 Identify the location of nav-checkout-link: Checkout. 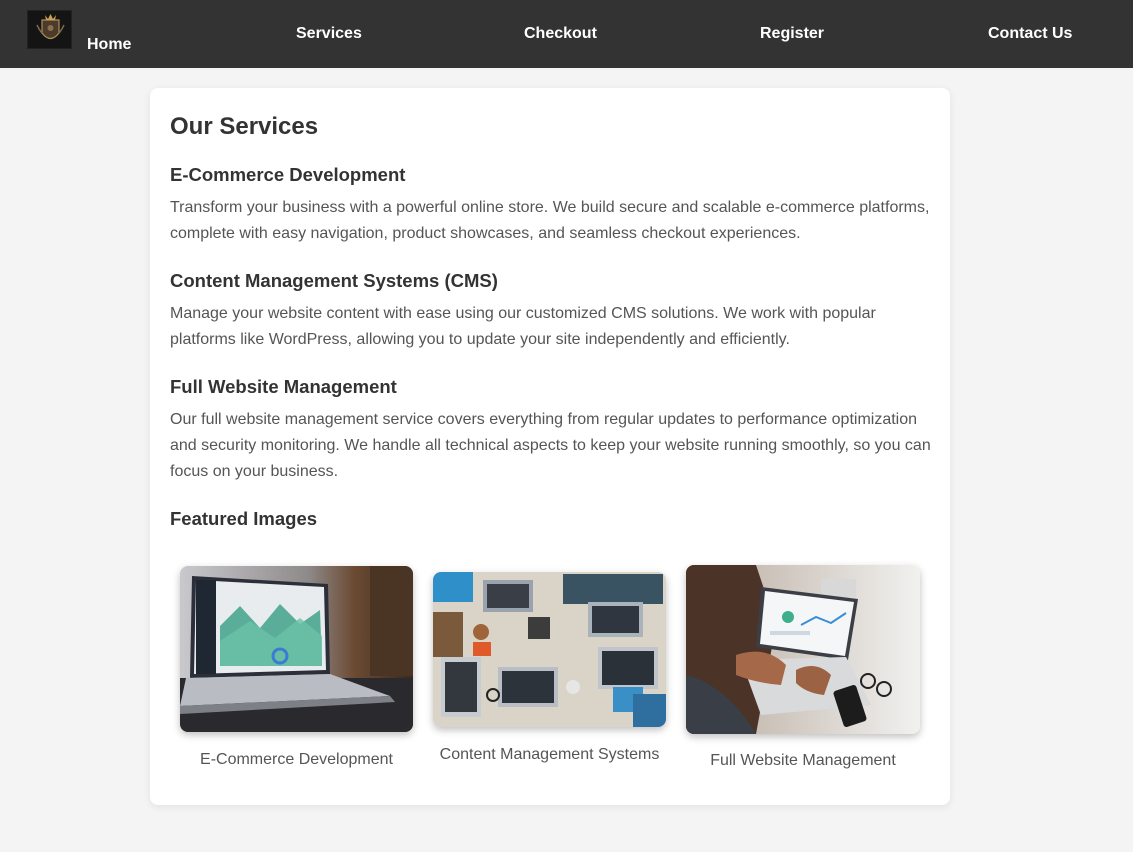
(560, 34).